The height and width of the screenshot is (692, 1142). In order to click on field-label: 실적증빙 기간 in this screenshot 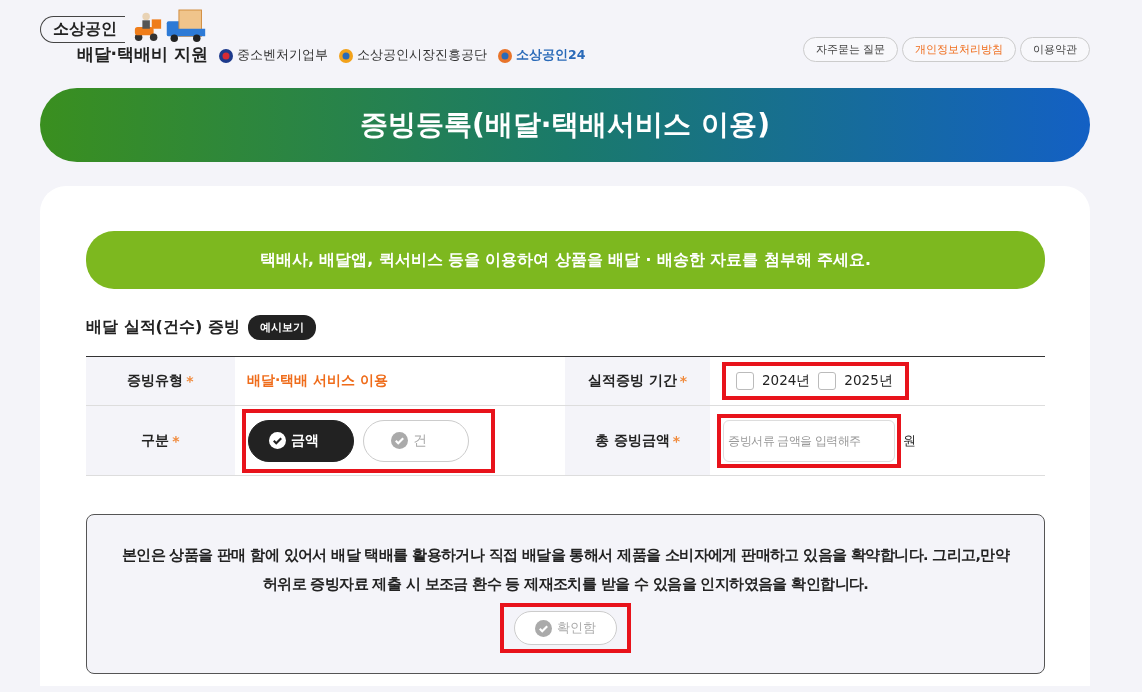, I will do `click(632, 381)`.